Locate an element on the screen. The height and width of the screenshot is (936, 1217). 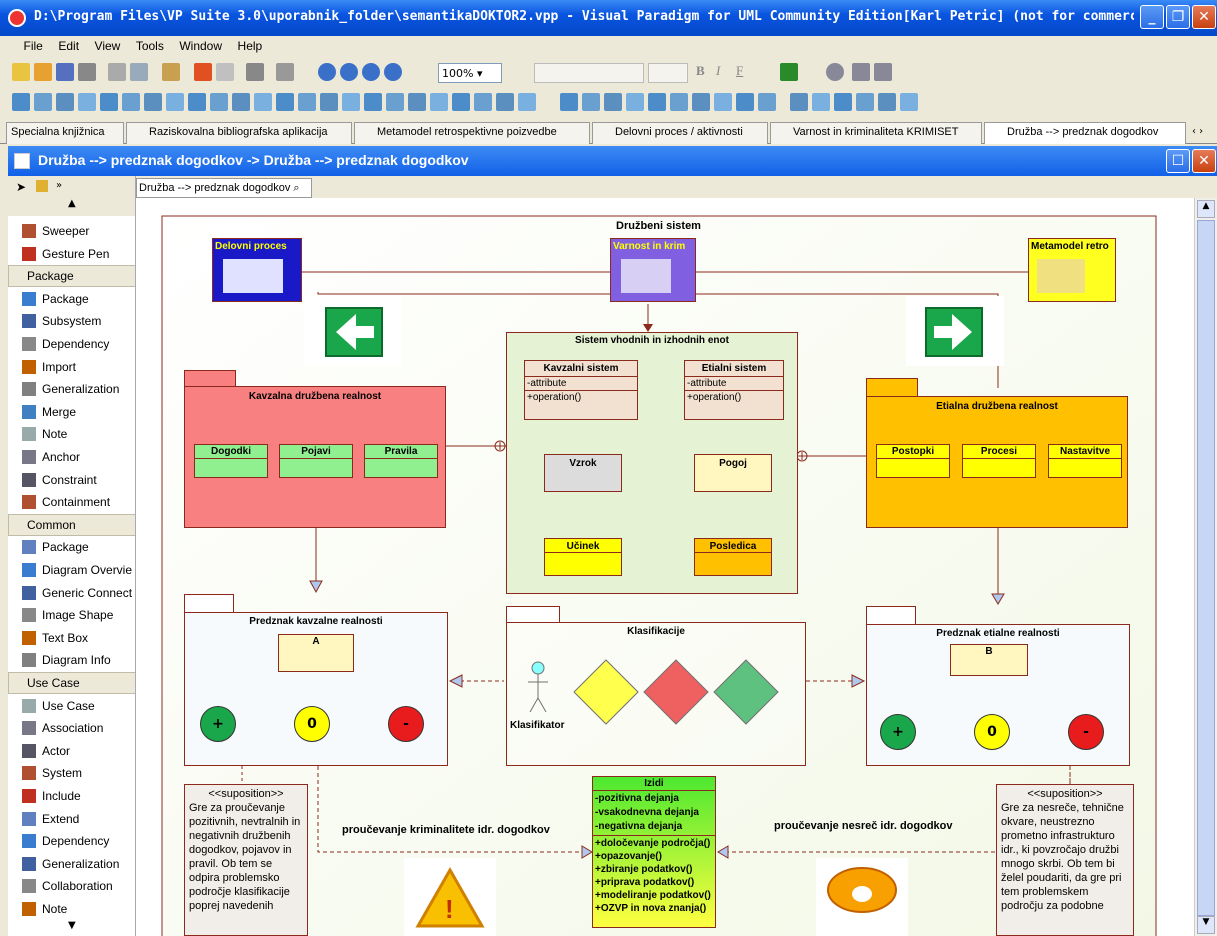
italic-button: I is located at coordinates (718, 71).